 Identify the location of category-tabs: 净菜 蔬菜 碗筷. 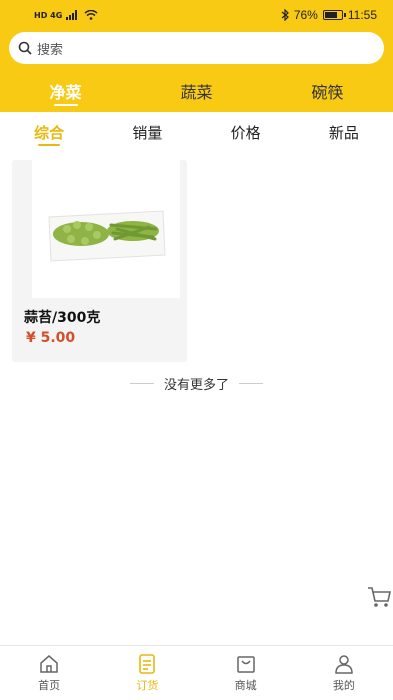
(196, 91).